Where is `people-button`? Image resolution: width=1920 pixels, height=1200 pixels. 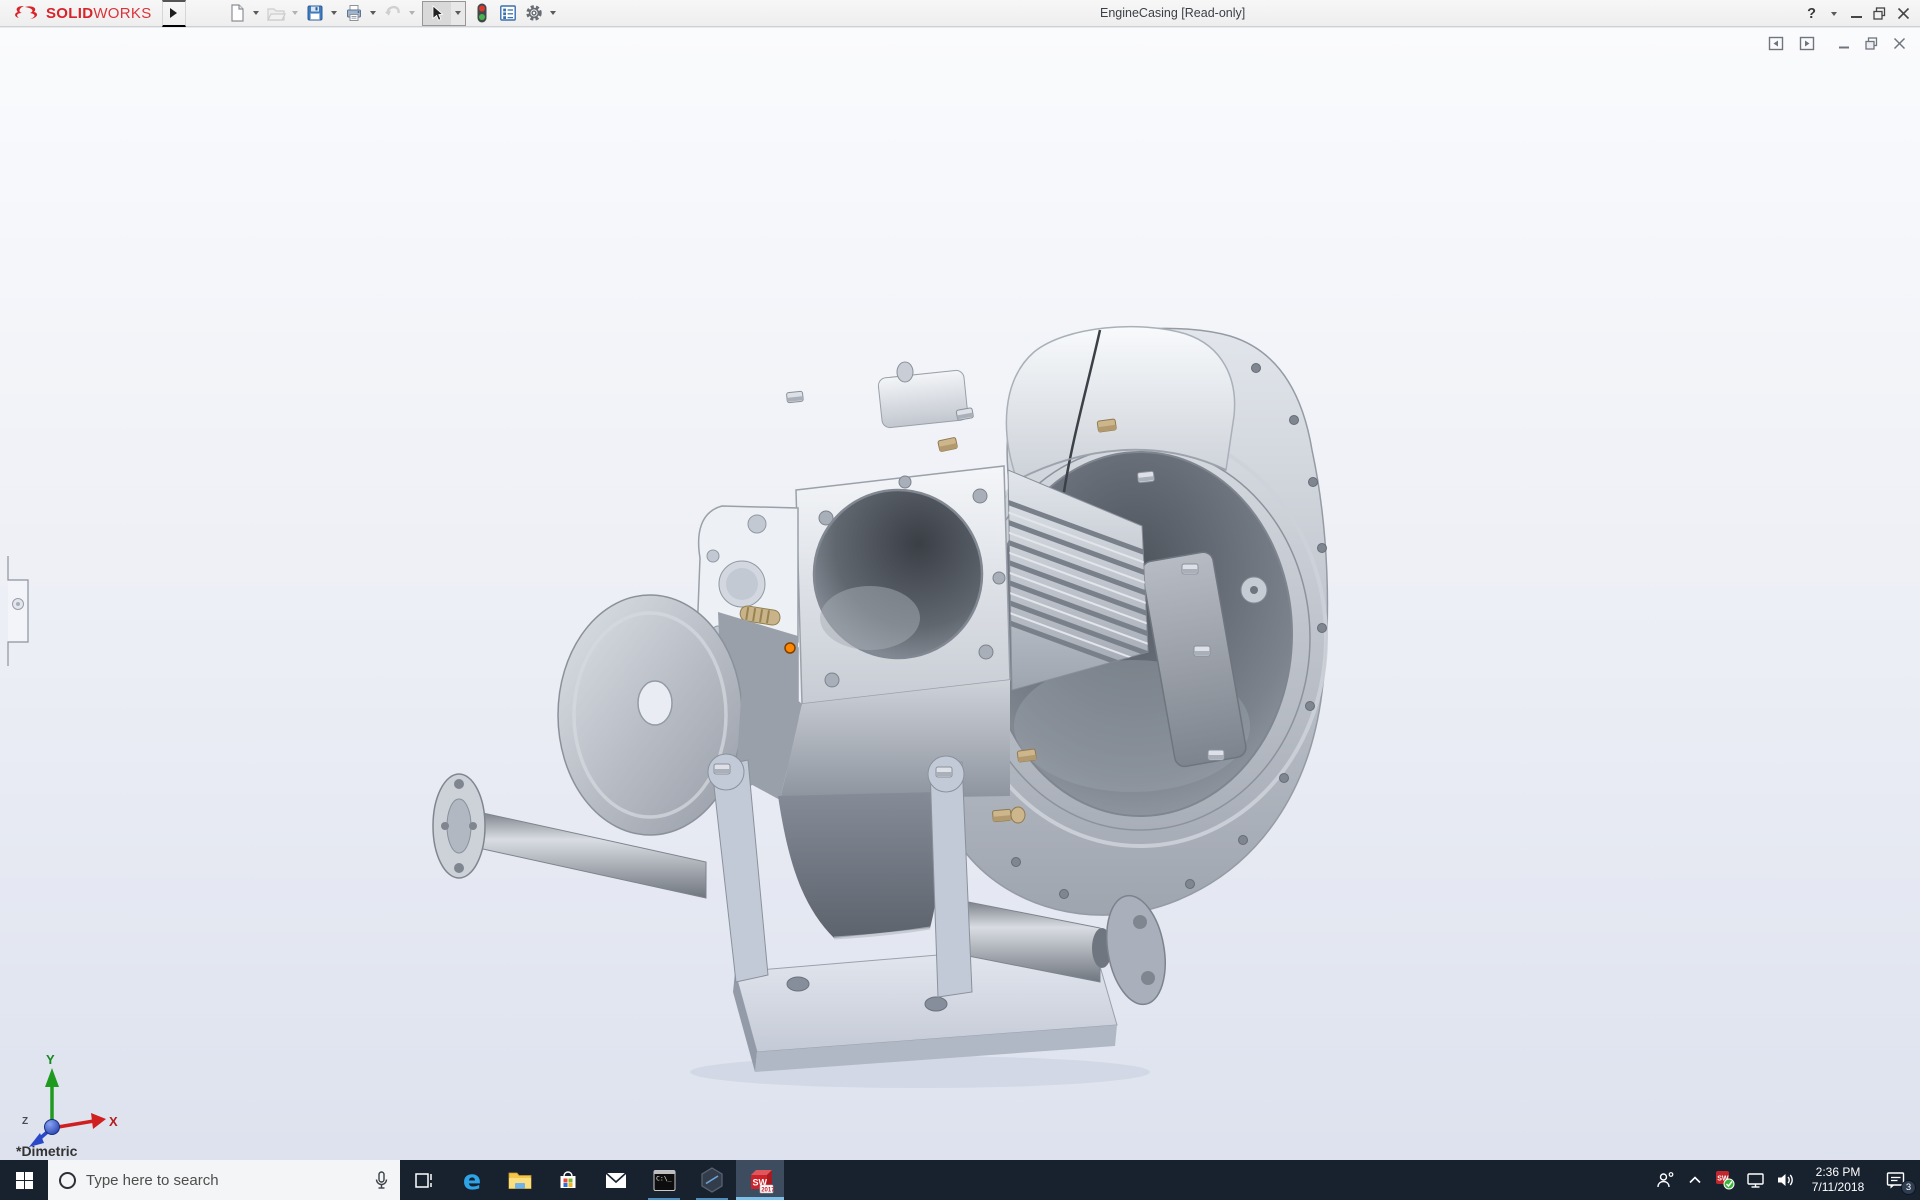
people-button is located at coordinates (1665, 1180).